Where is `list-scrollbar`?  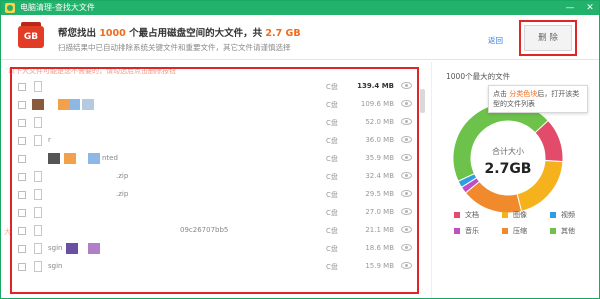 list-scrollbar is located at coordinates (422, 101).